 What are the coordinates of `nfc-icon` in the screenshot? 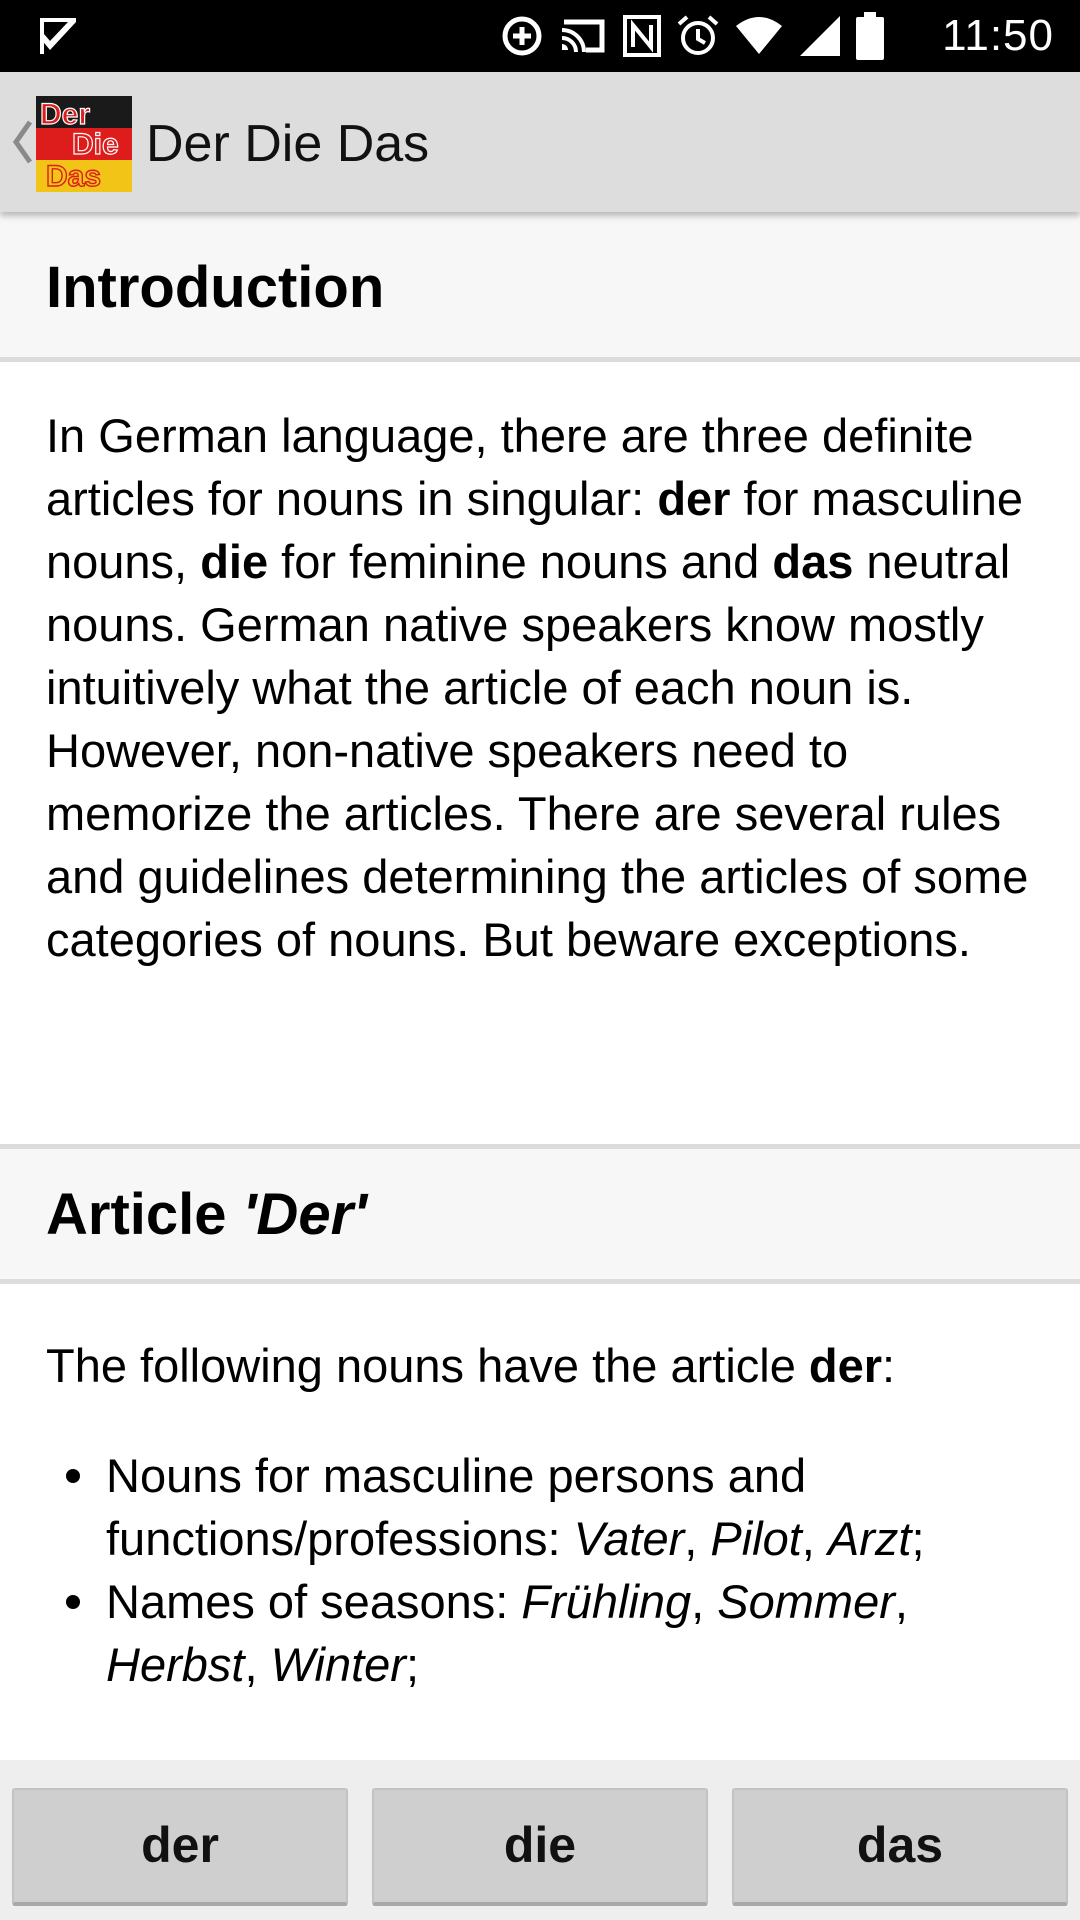 It's located at (642, 36).